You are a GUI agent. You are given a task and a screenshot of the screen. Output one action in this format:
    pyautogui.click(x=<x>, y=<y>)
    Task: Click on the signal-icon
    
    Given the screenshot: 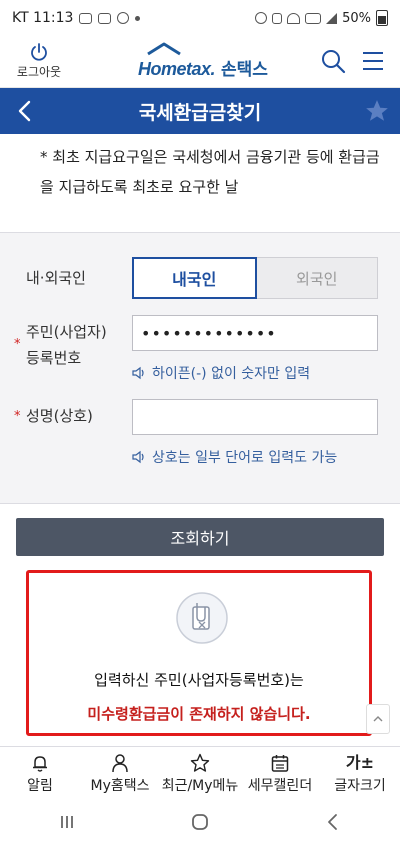 What is the action you would take?
    pyautogui.click(x=332, y=18)
    